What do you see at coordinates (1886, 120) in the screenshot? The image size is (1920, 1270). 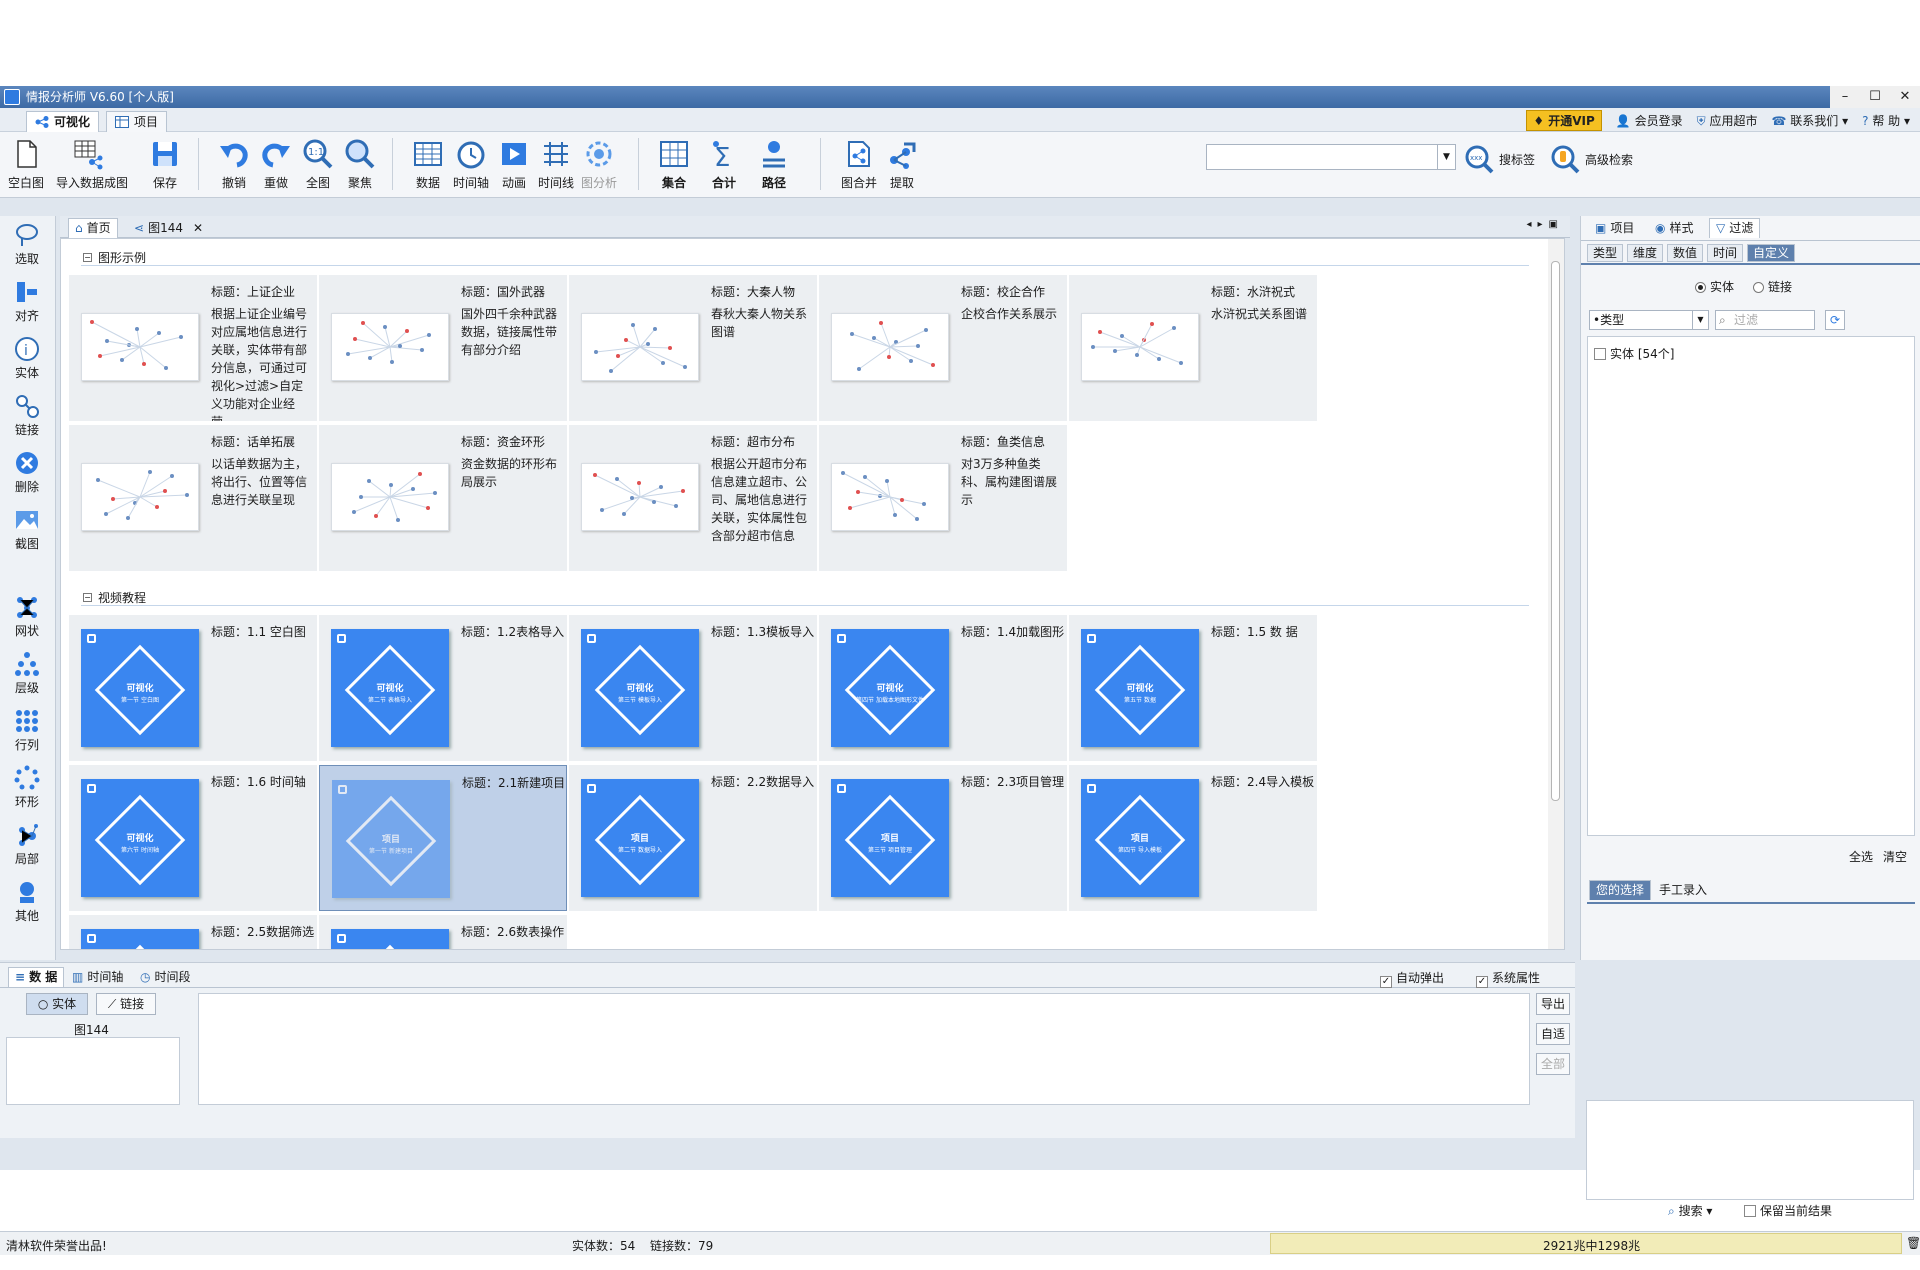 I see `help-link: ? 帮 助 ▾` at bounding box center [1886, 120].